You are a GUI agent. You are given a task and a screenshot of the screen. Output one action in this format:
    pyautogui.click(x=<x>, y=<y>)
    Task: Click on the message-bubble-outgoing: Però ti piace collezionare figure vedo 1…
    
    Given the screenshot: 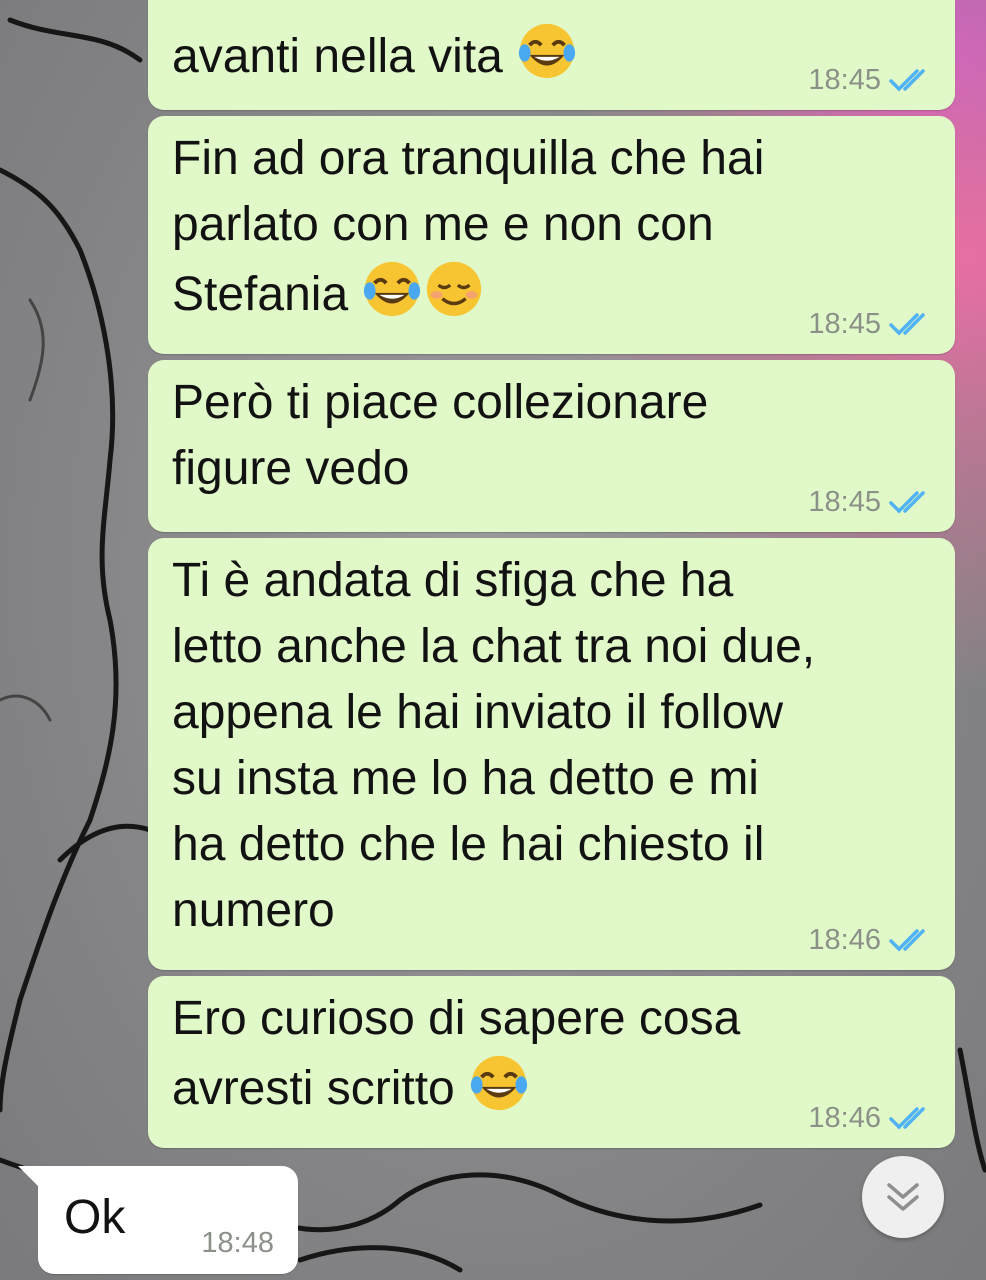 What is the action you would take?
    pyautogui.click(x=551, y=446)
    